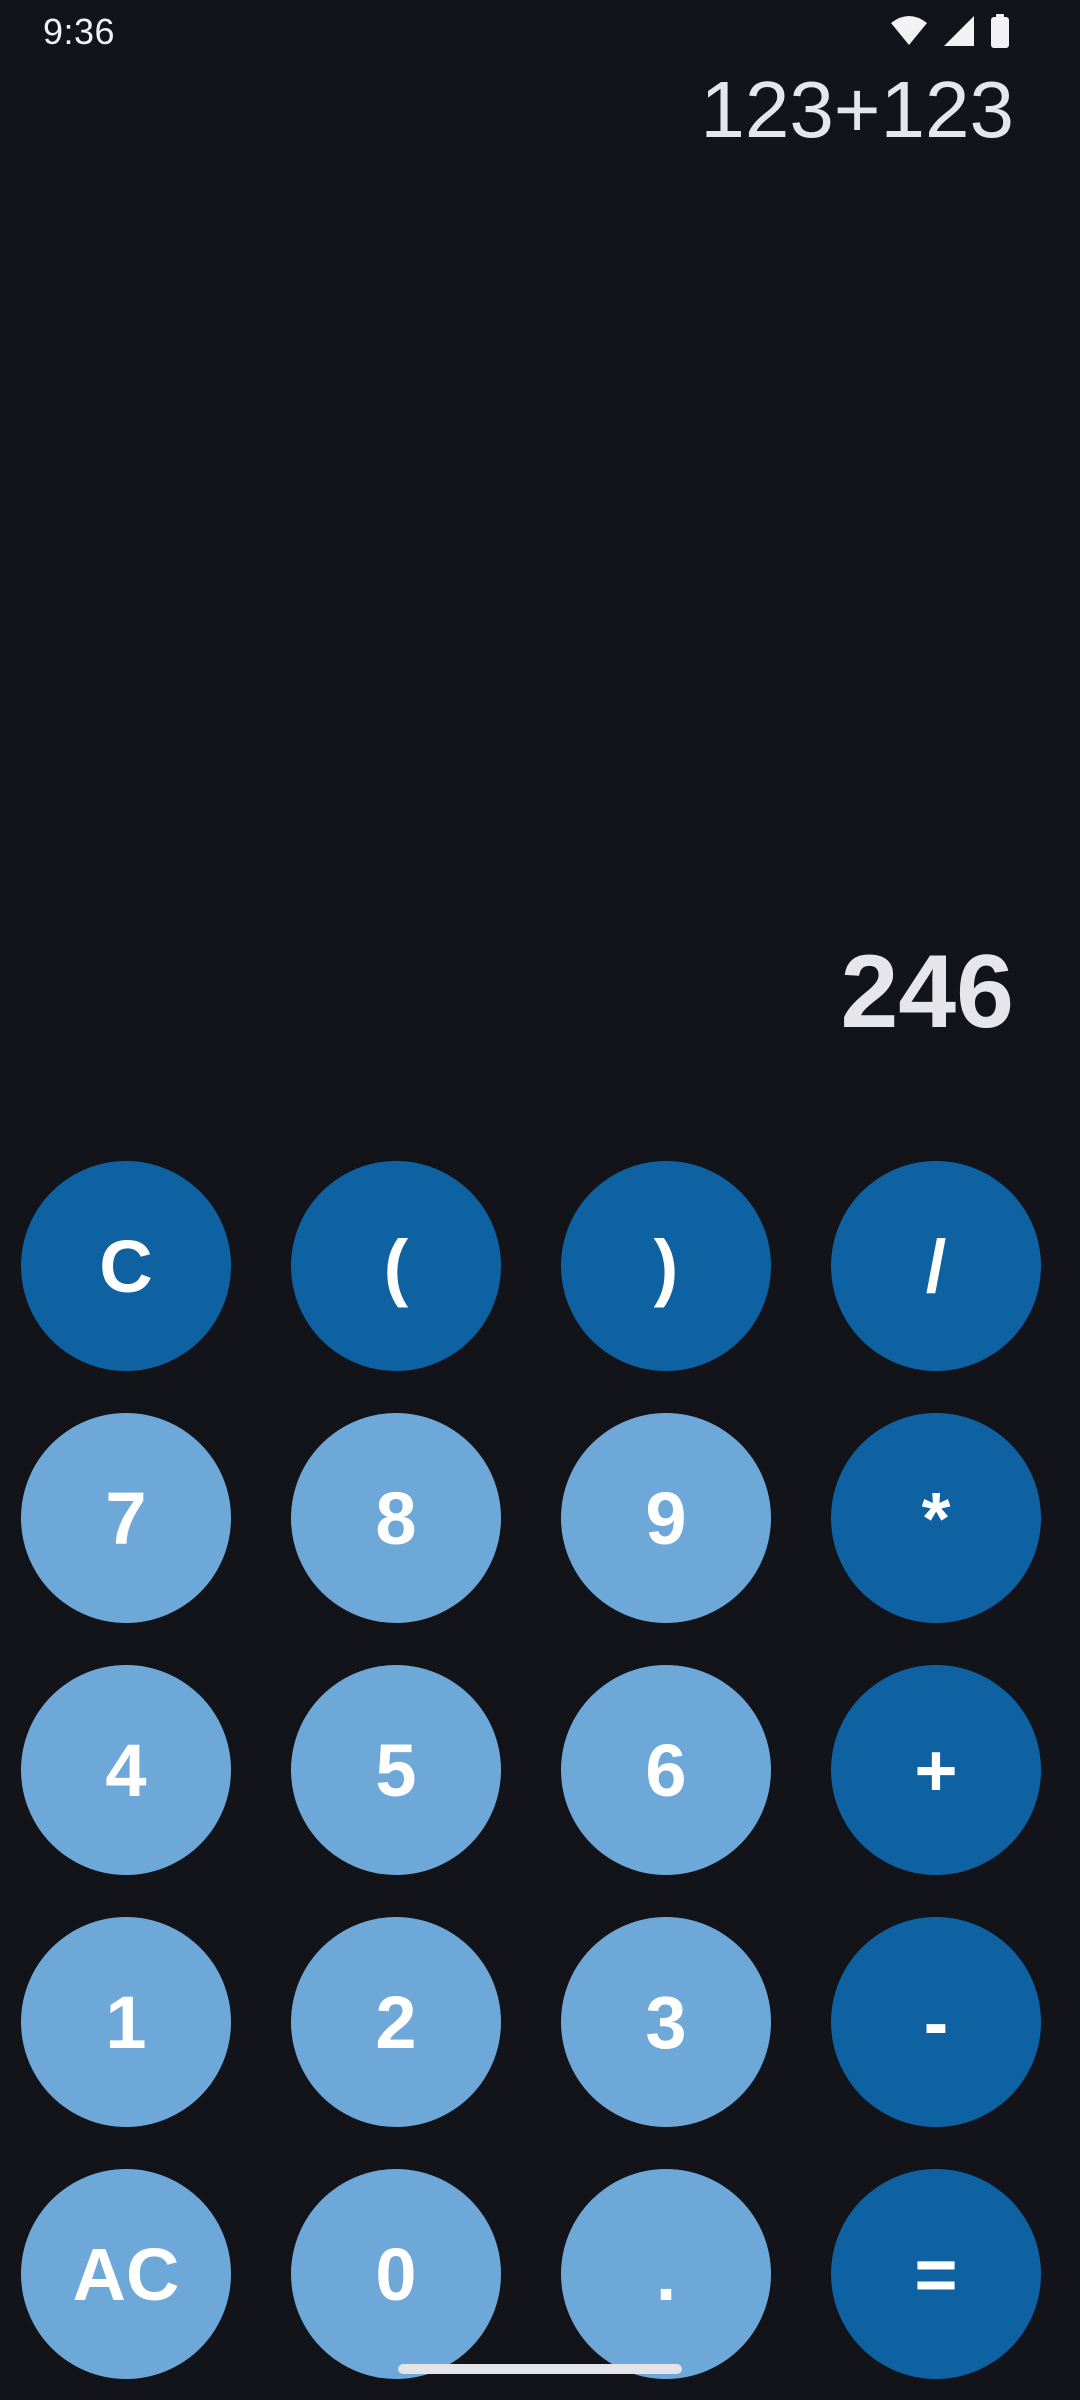  I want to click on signal-icon, so click(959, 31).